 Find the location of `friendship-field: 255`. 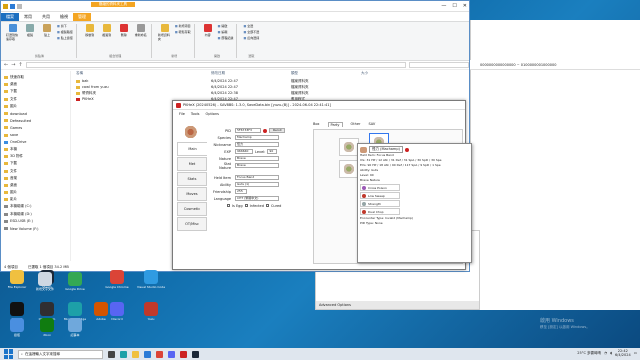

friendship-field: 255 is located at coordinates (241, 191).